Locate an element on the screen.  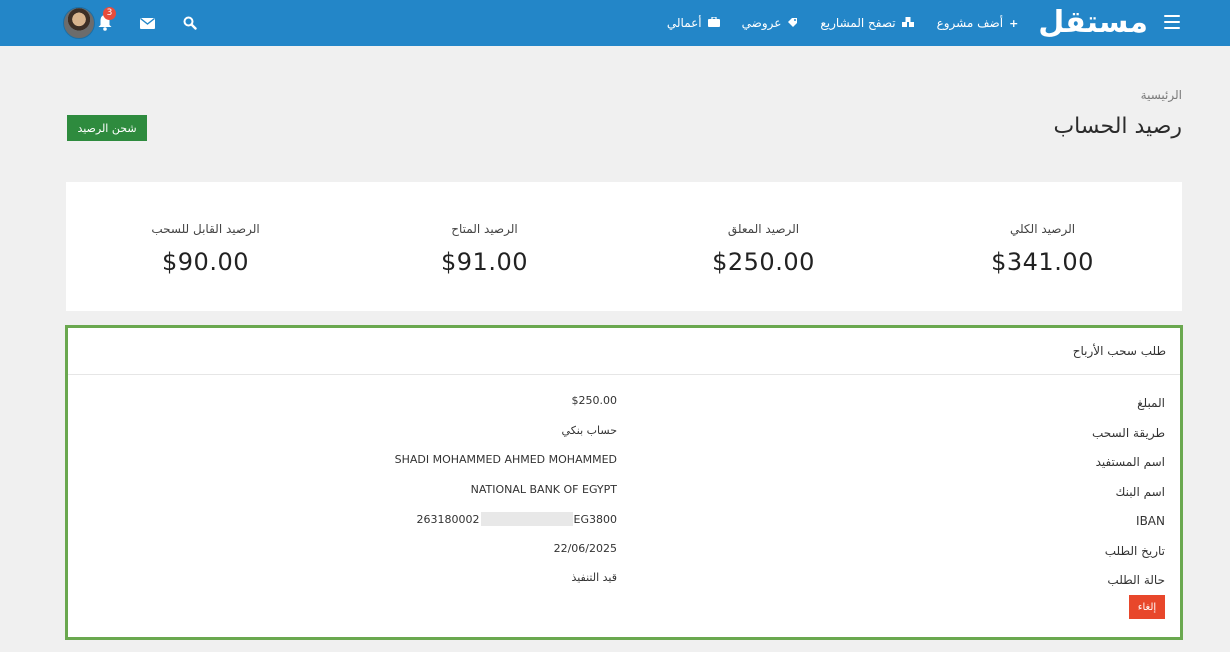
iban-suffix: 263180002 is located at coordinates (448, 519).